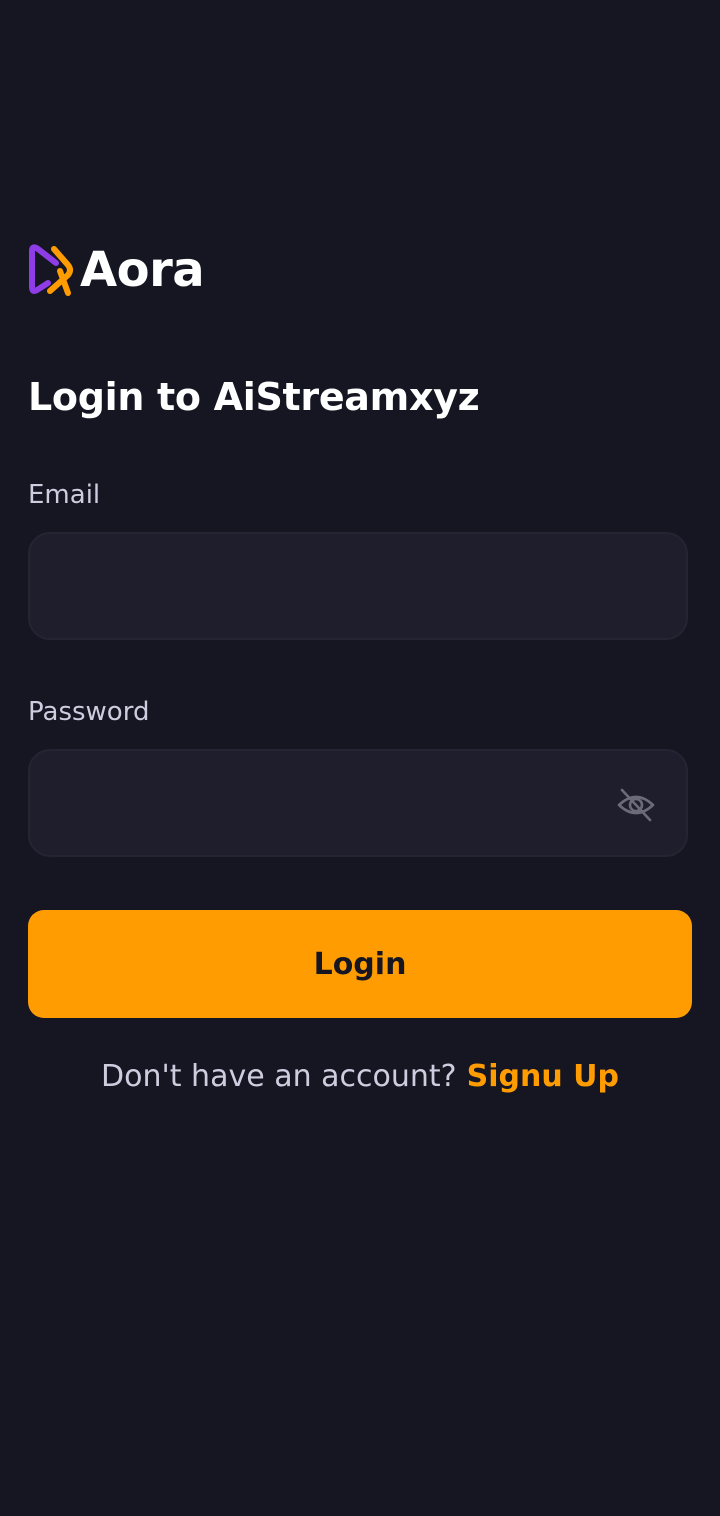 The image size is (720, 1516). Describe the element at coordinates (142, 270) in the screenshot. I see `app-name: Aora` at that location.